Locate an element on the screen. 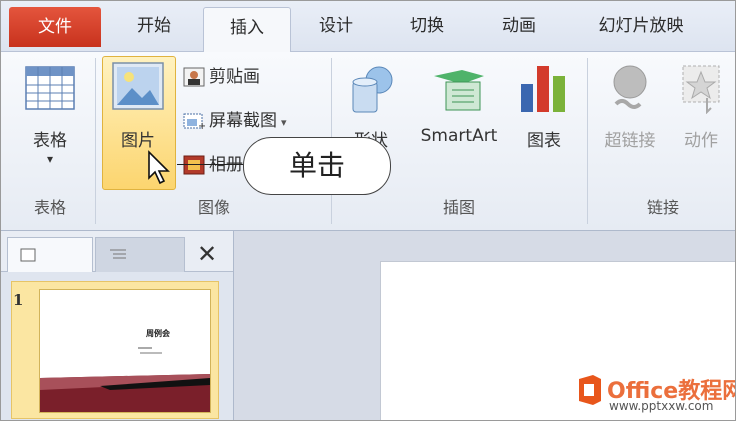 This screenshot has width=736, height=421. table-button: 表格 ▾ is located at coordinates (50, 122).